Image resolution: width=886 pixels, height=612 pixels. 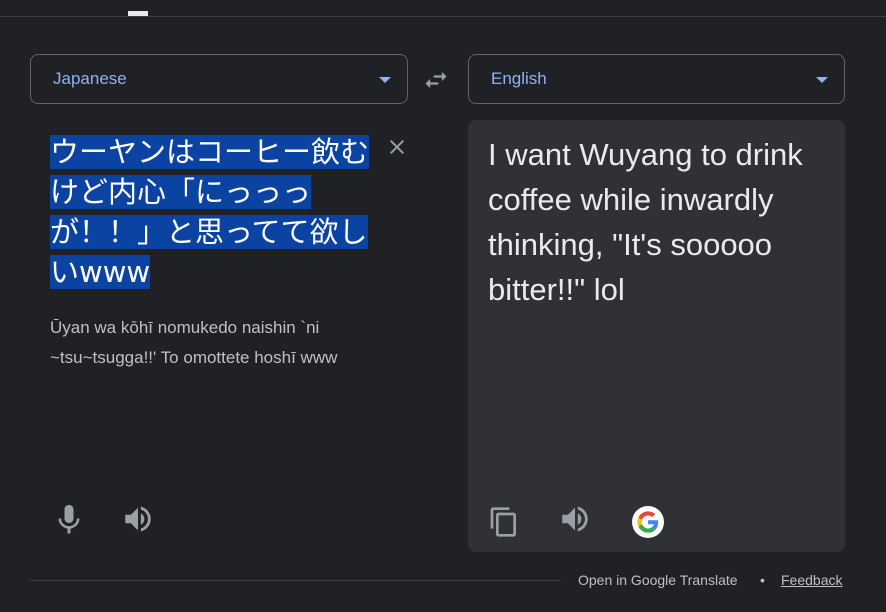 What do you see at coordinates (658, 580) in the screenshot?
I see `open-in-google-translate-link: Open in Google Translate` at bounding box center [658, 580].